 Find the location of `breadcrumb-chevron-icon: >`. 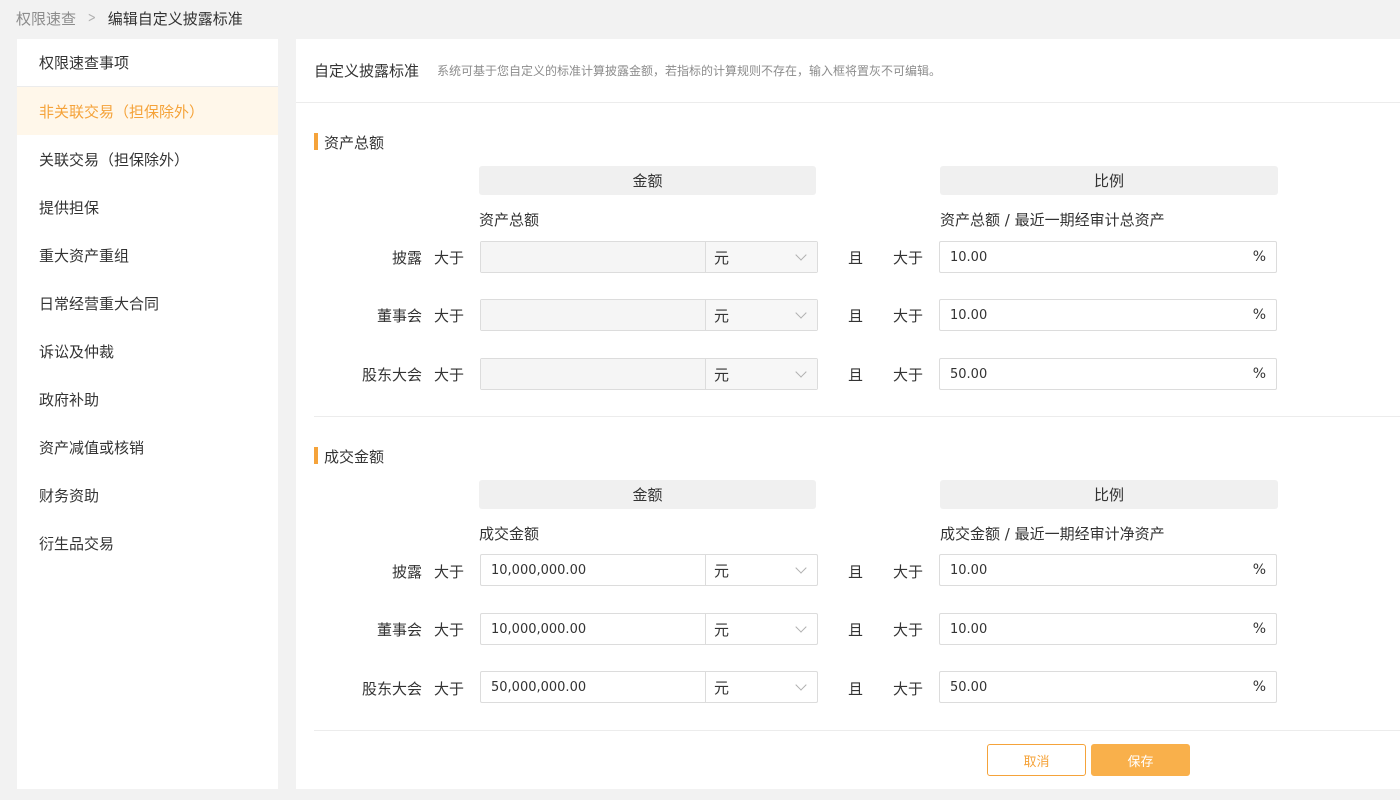

breadcrumb-chevron-icon: > is located at coordinates (91, 18).